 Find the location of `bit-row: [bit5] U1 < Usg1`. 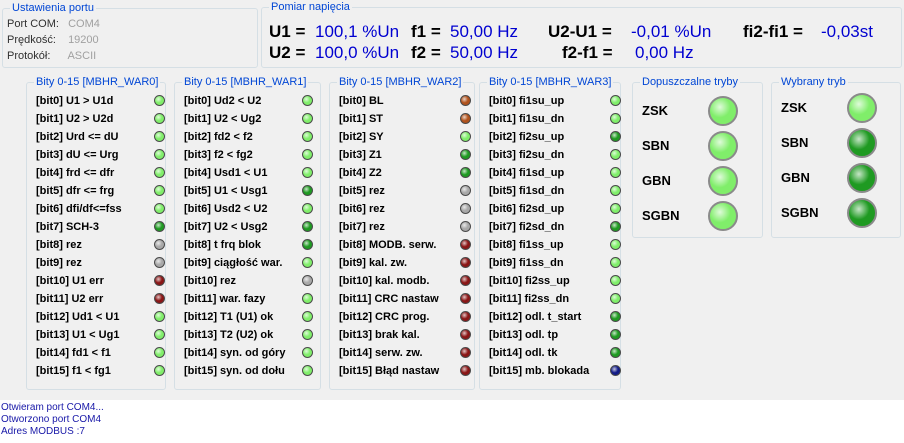

bit-row: [bit5] U1 < Usg1 is located at coordinates (250, 191).